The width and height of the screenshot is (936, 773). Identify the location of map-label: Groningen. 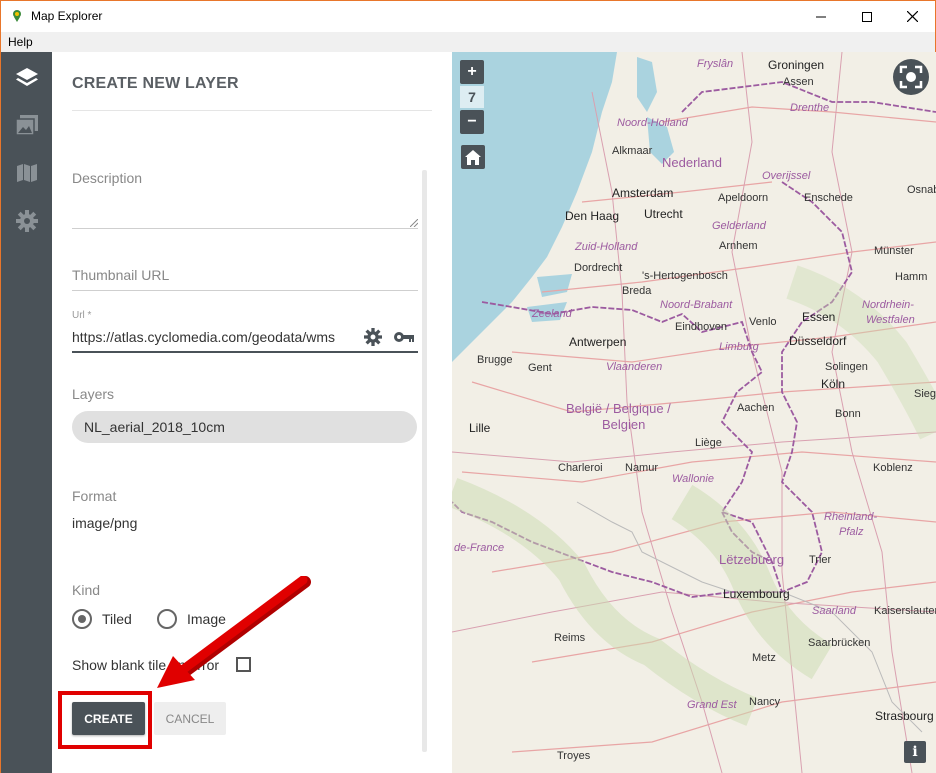
(796, 65).